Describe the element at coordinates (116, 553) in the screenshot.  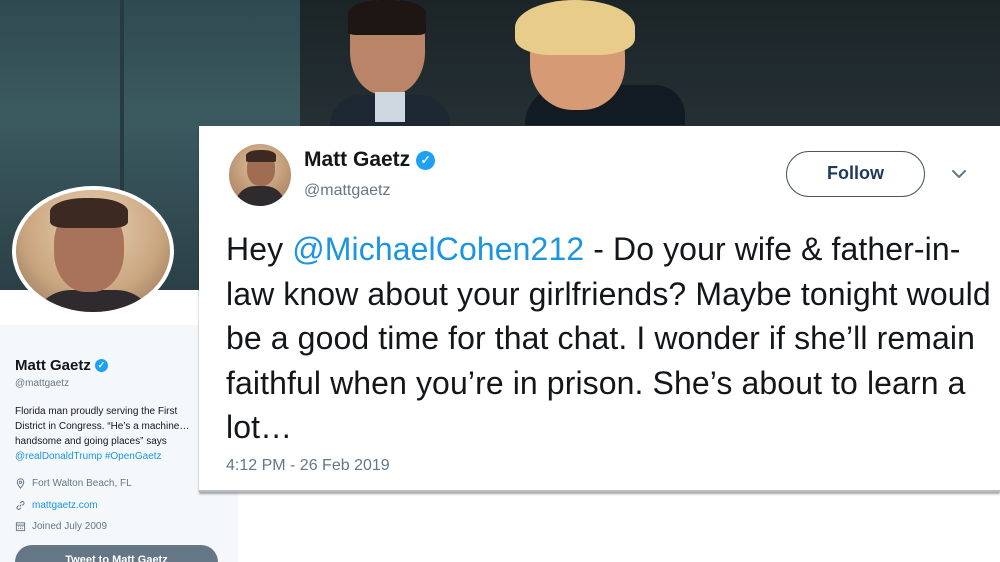
I see `tweet-to-button: Tweet to Matt Gaetz` at that location.